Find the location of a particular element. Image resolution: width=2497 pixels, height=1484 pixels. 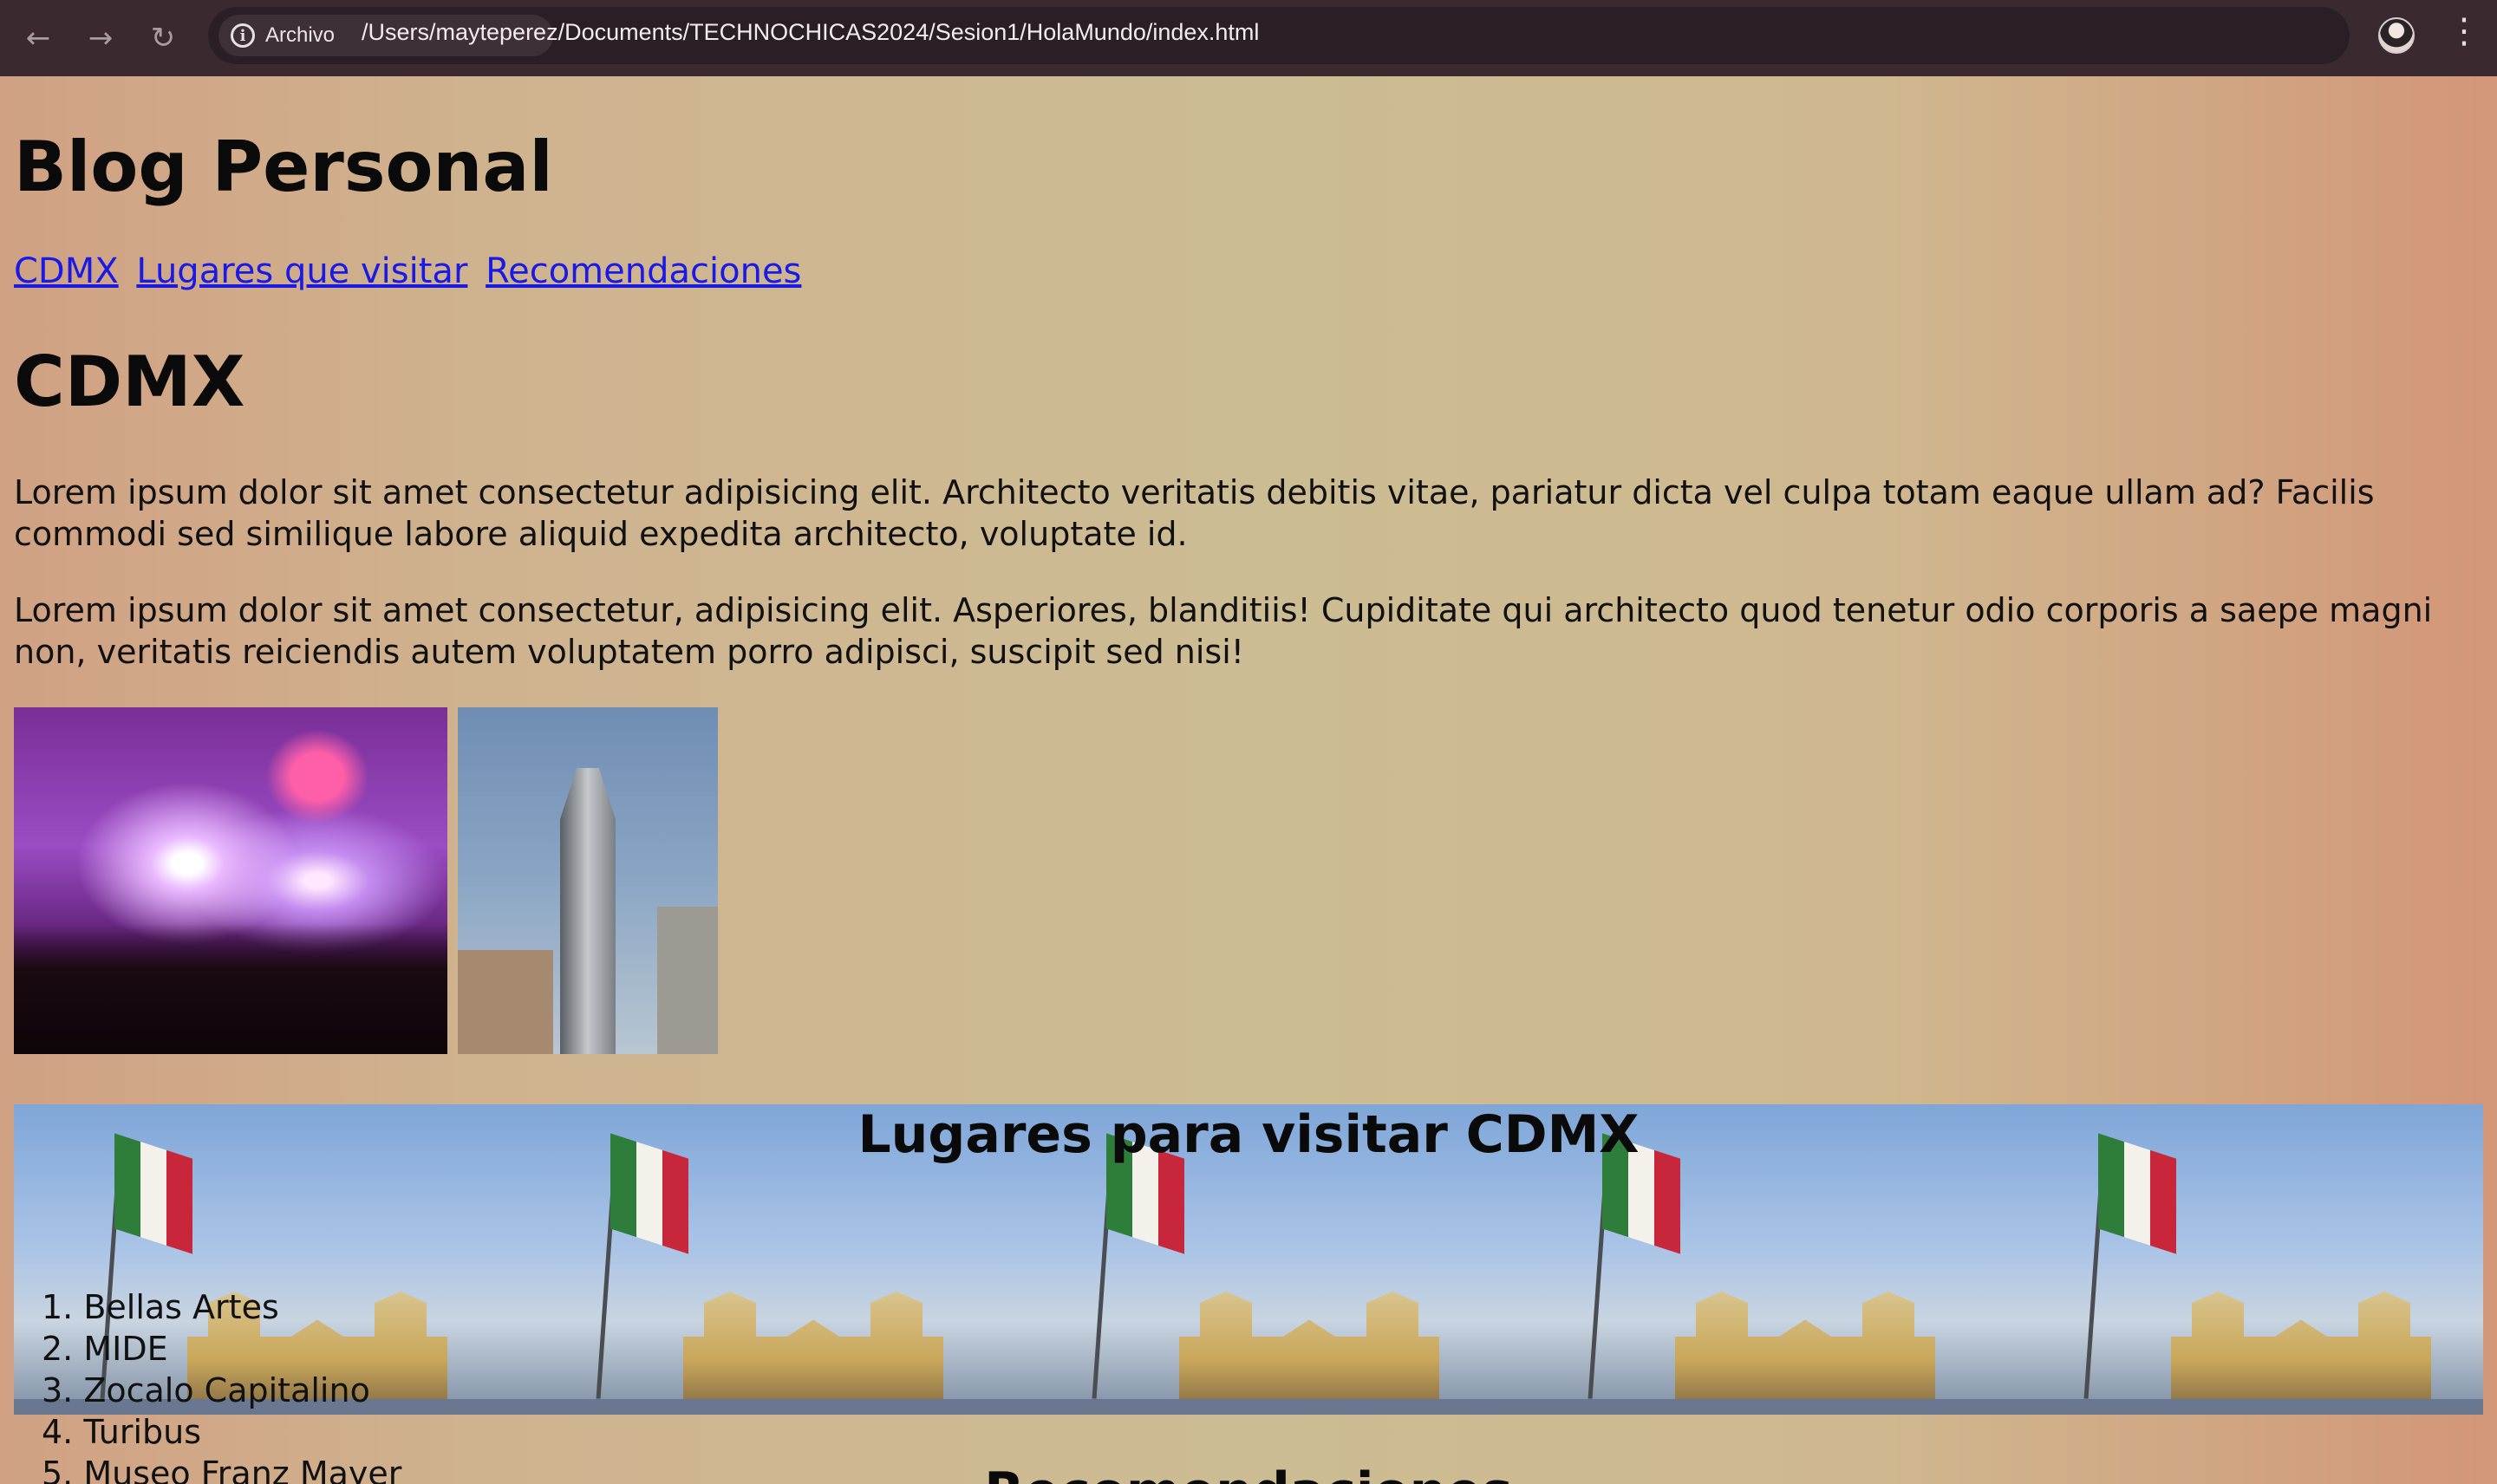

forward-icon: → is located at coordinates (100, 38).